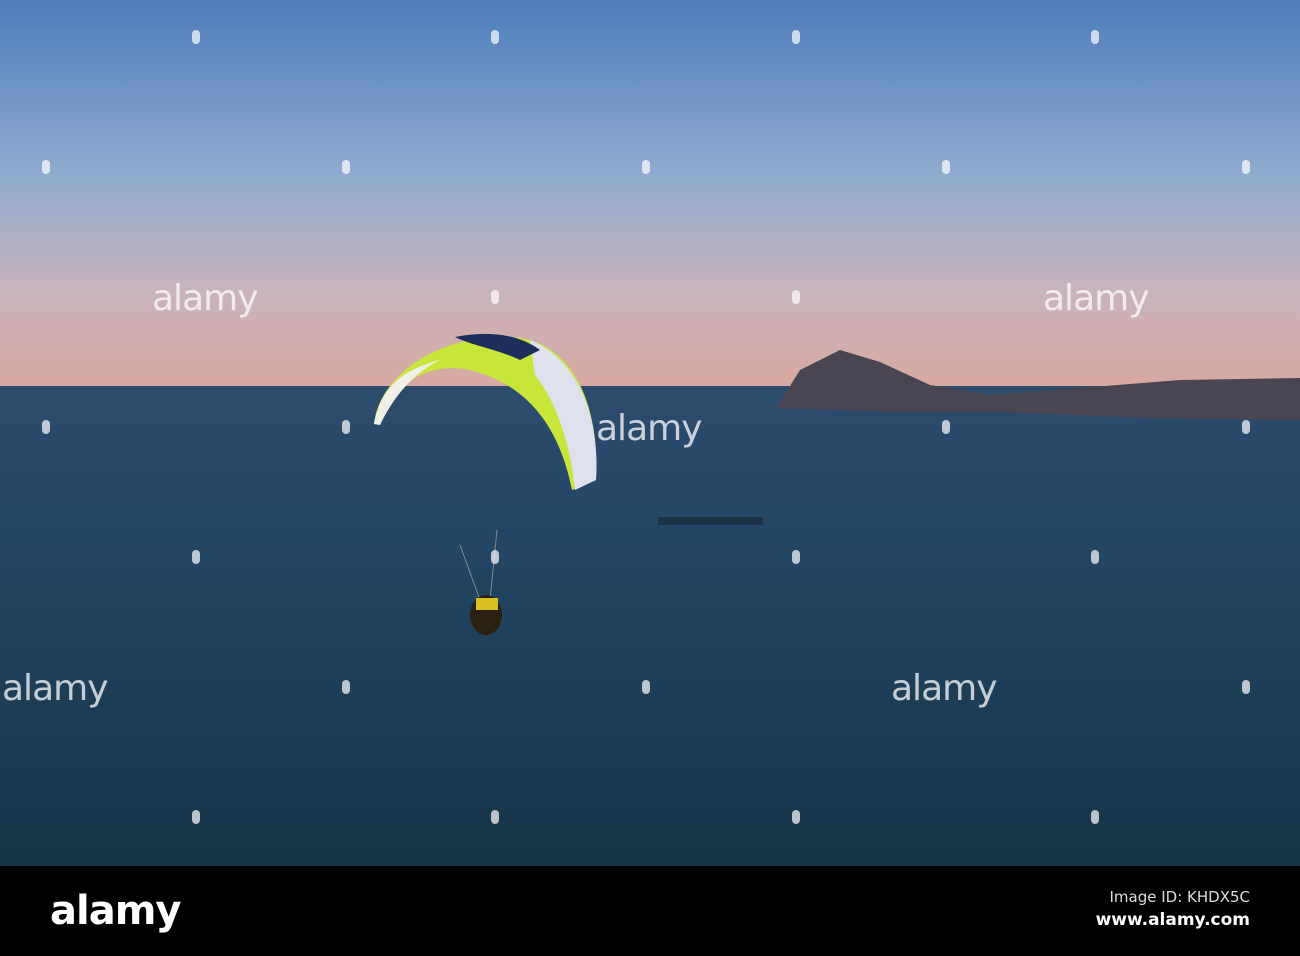 The width and height of the screenshot is (1300, 956). What do you see at coordinates (1172, 920) in the screenshot?
I see `site-url: www.alamy.com` at bounding box center [1172, 920].